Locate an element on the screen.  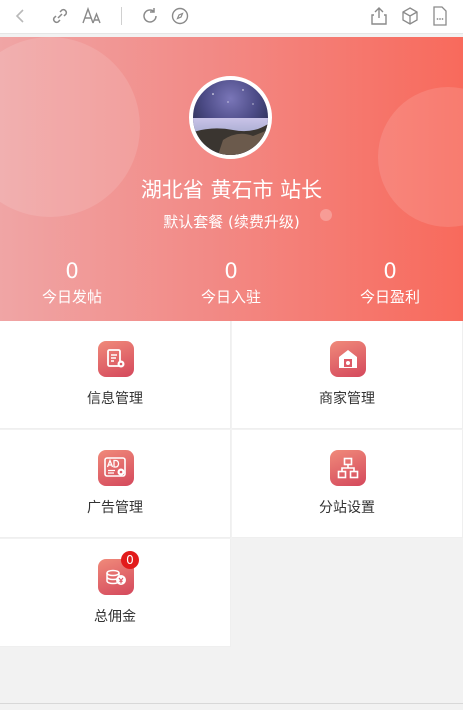
compass-icon is located at coordinates (180, 16).